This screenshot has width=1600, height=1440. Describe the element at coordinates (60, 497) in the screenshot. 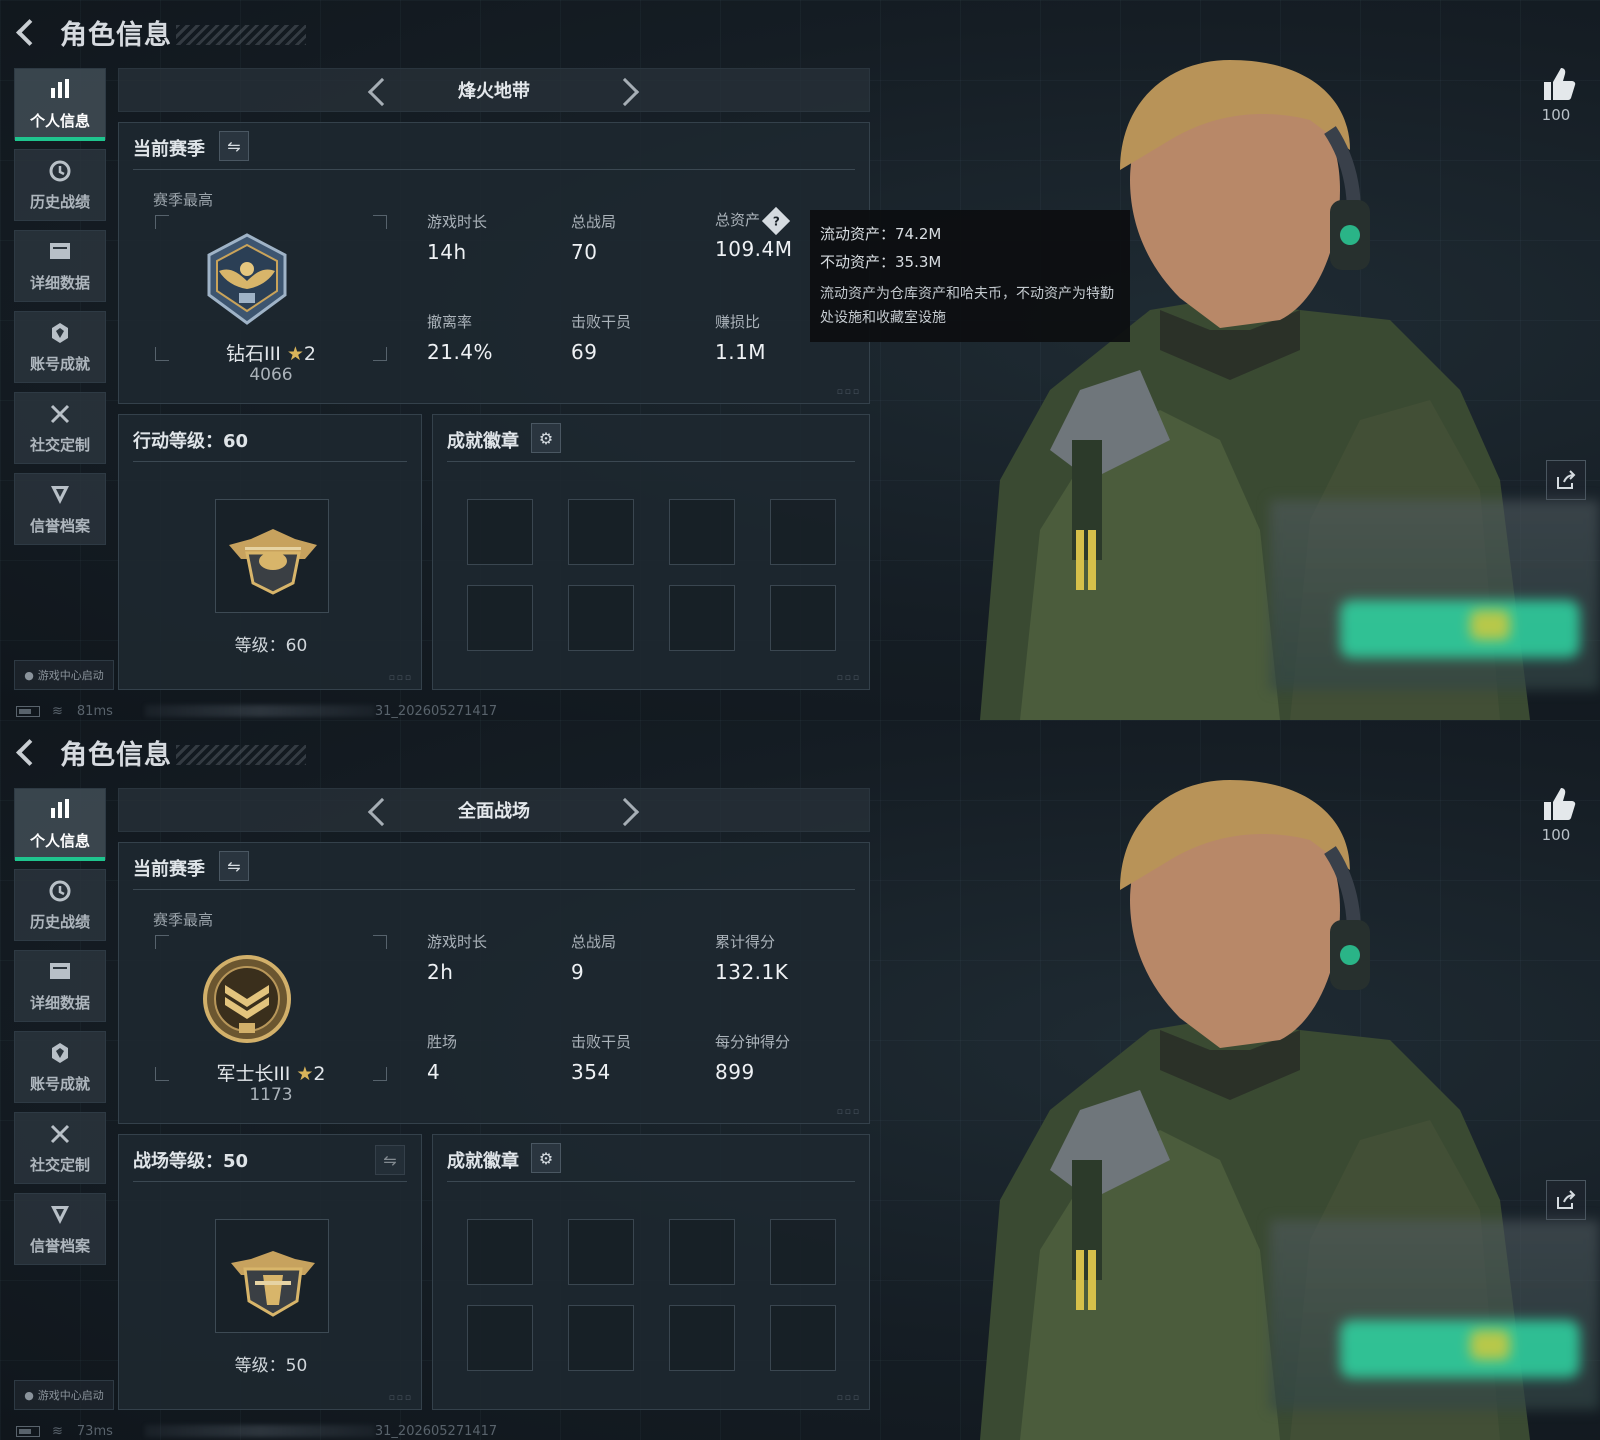

I see `shield-icon` at that location.